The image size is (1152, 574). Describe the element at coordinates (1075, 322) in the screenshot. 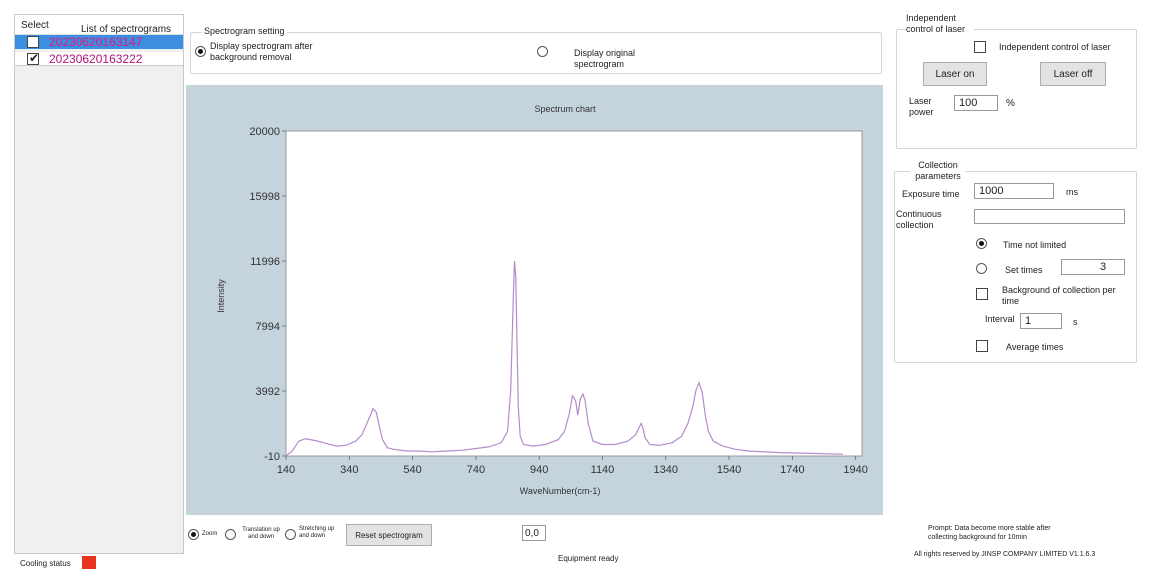

I see `interval-unit: s` at that location.